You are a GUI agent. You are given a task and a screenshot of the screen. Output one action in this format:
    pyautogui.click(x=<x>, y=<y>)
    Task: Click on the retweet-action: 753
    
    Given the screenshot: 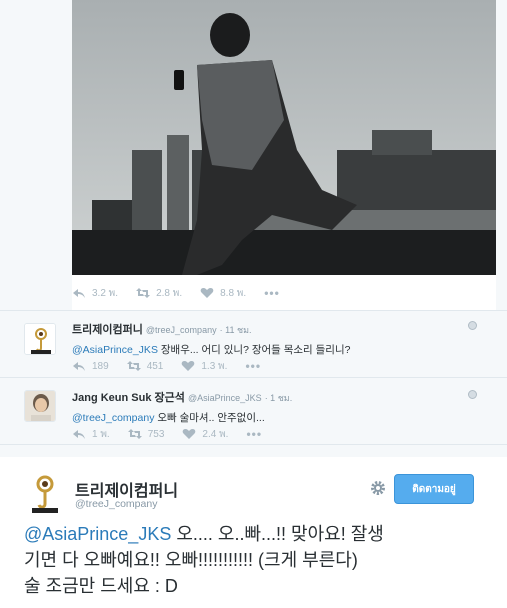 What is the action you would take?
    pyautogui.click(x=146, y=434)
    